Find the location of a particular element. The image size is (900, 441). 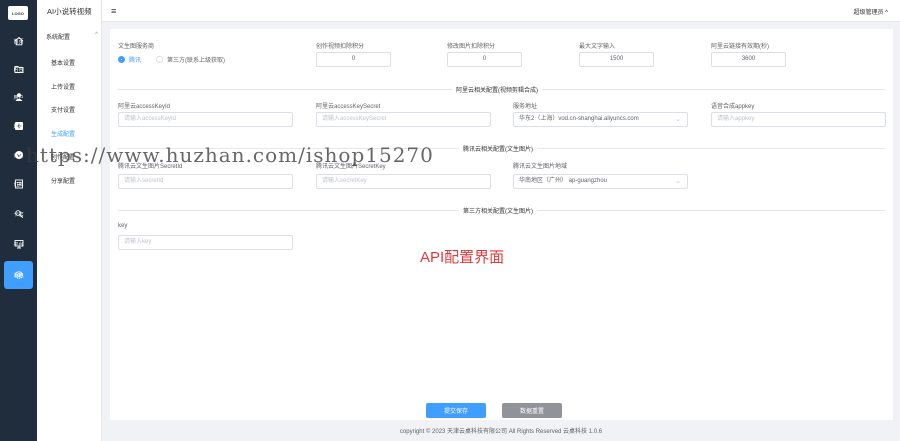

tencent-region-label: 腾讯云文生图片地域 is located at coordinates (540, 167).